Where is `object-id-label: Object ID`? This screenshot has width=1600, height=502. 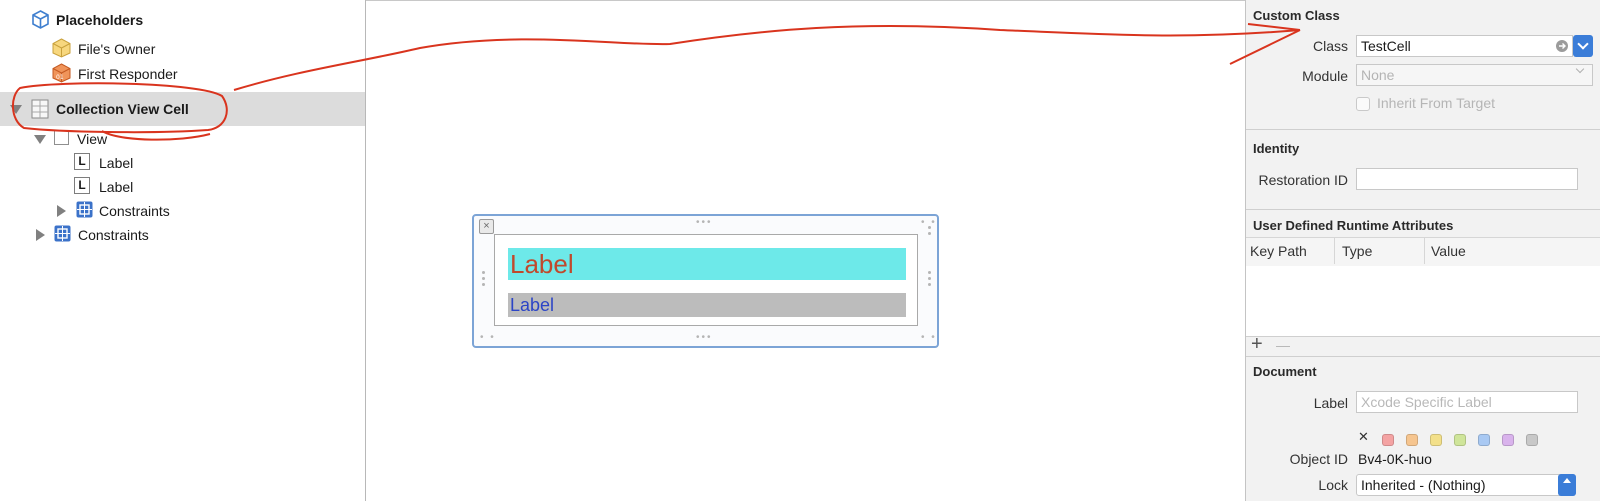 object-id-label: Object ID is located at coordinates (1318, 459).